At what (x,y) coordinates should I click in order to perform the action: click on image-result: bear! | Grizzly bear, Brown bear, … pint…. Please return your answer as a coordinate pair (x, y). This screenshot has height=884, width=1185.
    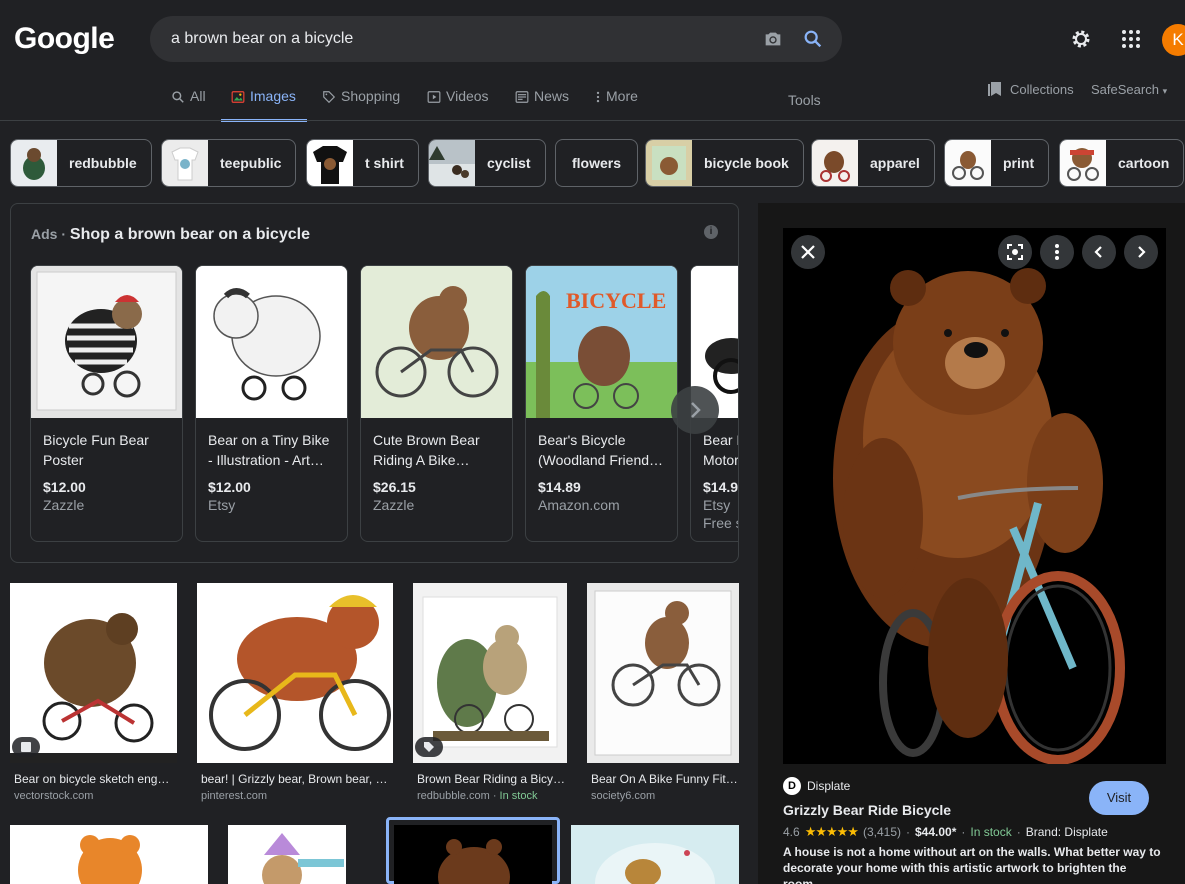
    Looking at the image, I should click on (295, 693).